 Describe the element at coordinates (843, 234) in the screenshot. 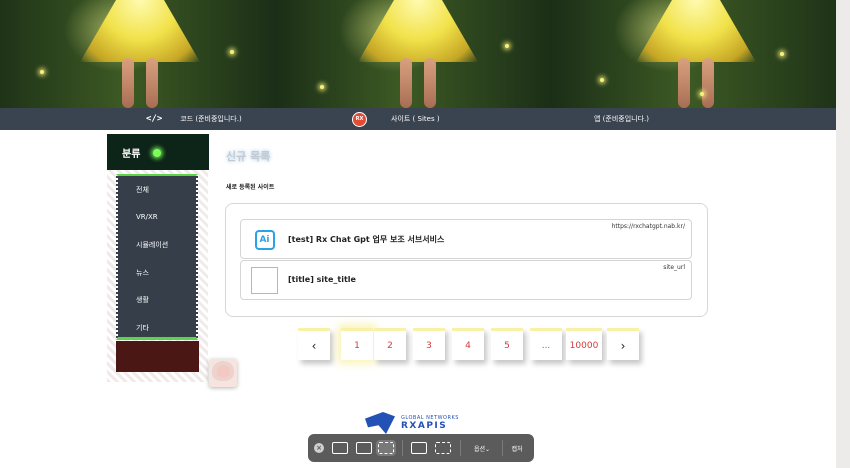

I see `window-edge` at that location.